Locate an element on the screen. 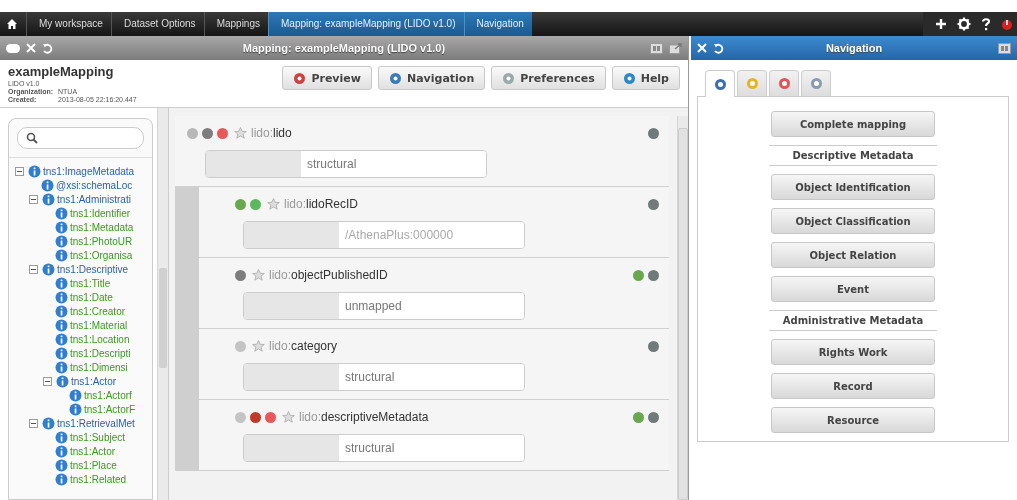  navigation-button: Object Identification is located at coordinates (853, 187).